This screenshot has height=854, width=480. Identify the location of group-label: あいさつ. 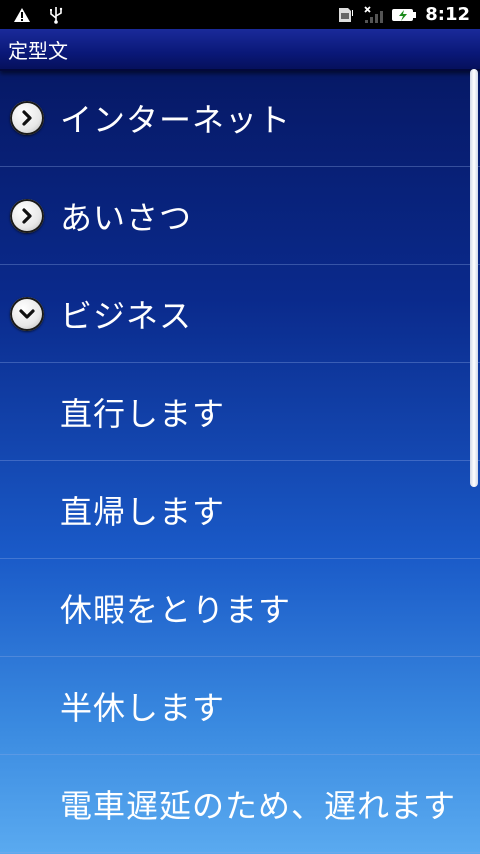
(126, 217).